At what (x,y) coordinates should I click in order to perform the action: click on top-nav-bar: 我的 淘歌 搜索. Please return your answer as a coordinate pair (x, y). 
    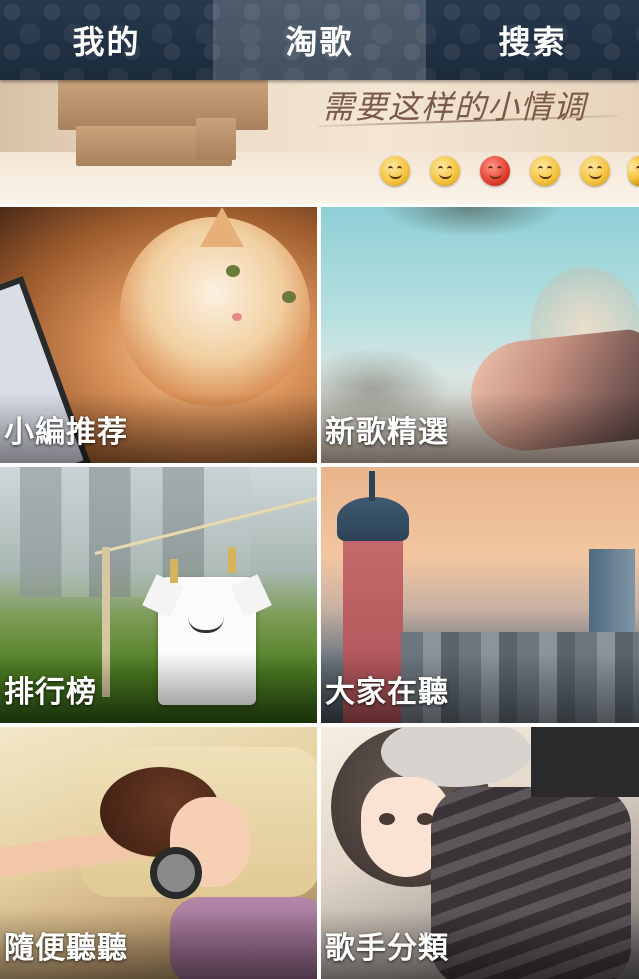
    Looking at the image, I should click on (319, 40).